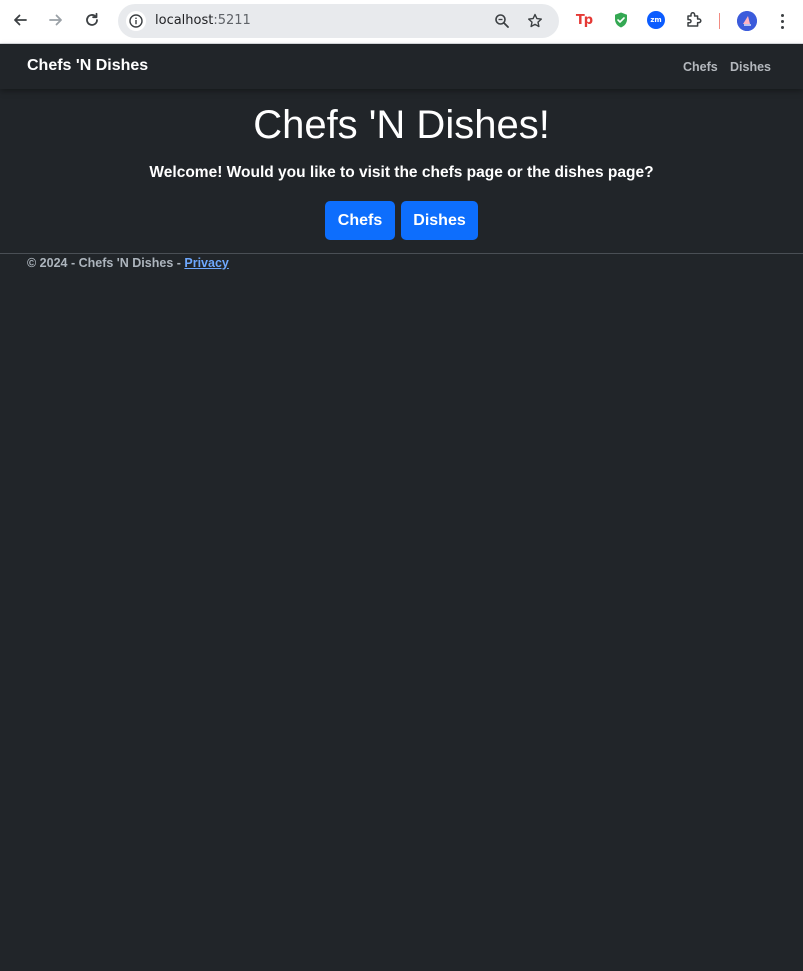 The width and height of the screenshot is (803, 971). What do you see at coordinates (584, 20) in the screenshot?
I see `tp-extension-icon: Tp` at bounding box center [584, 20].